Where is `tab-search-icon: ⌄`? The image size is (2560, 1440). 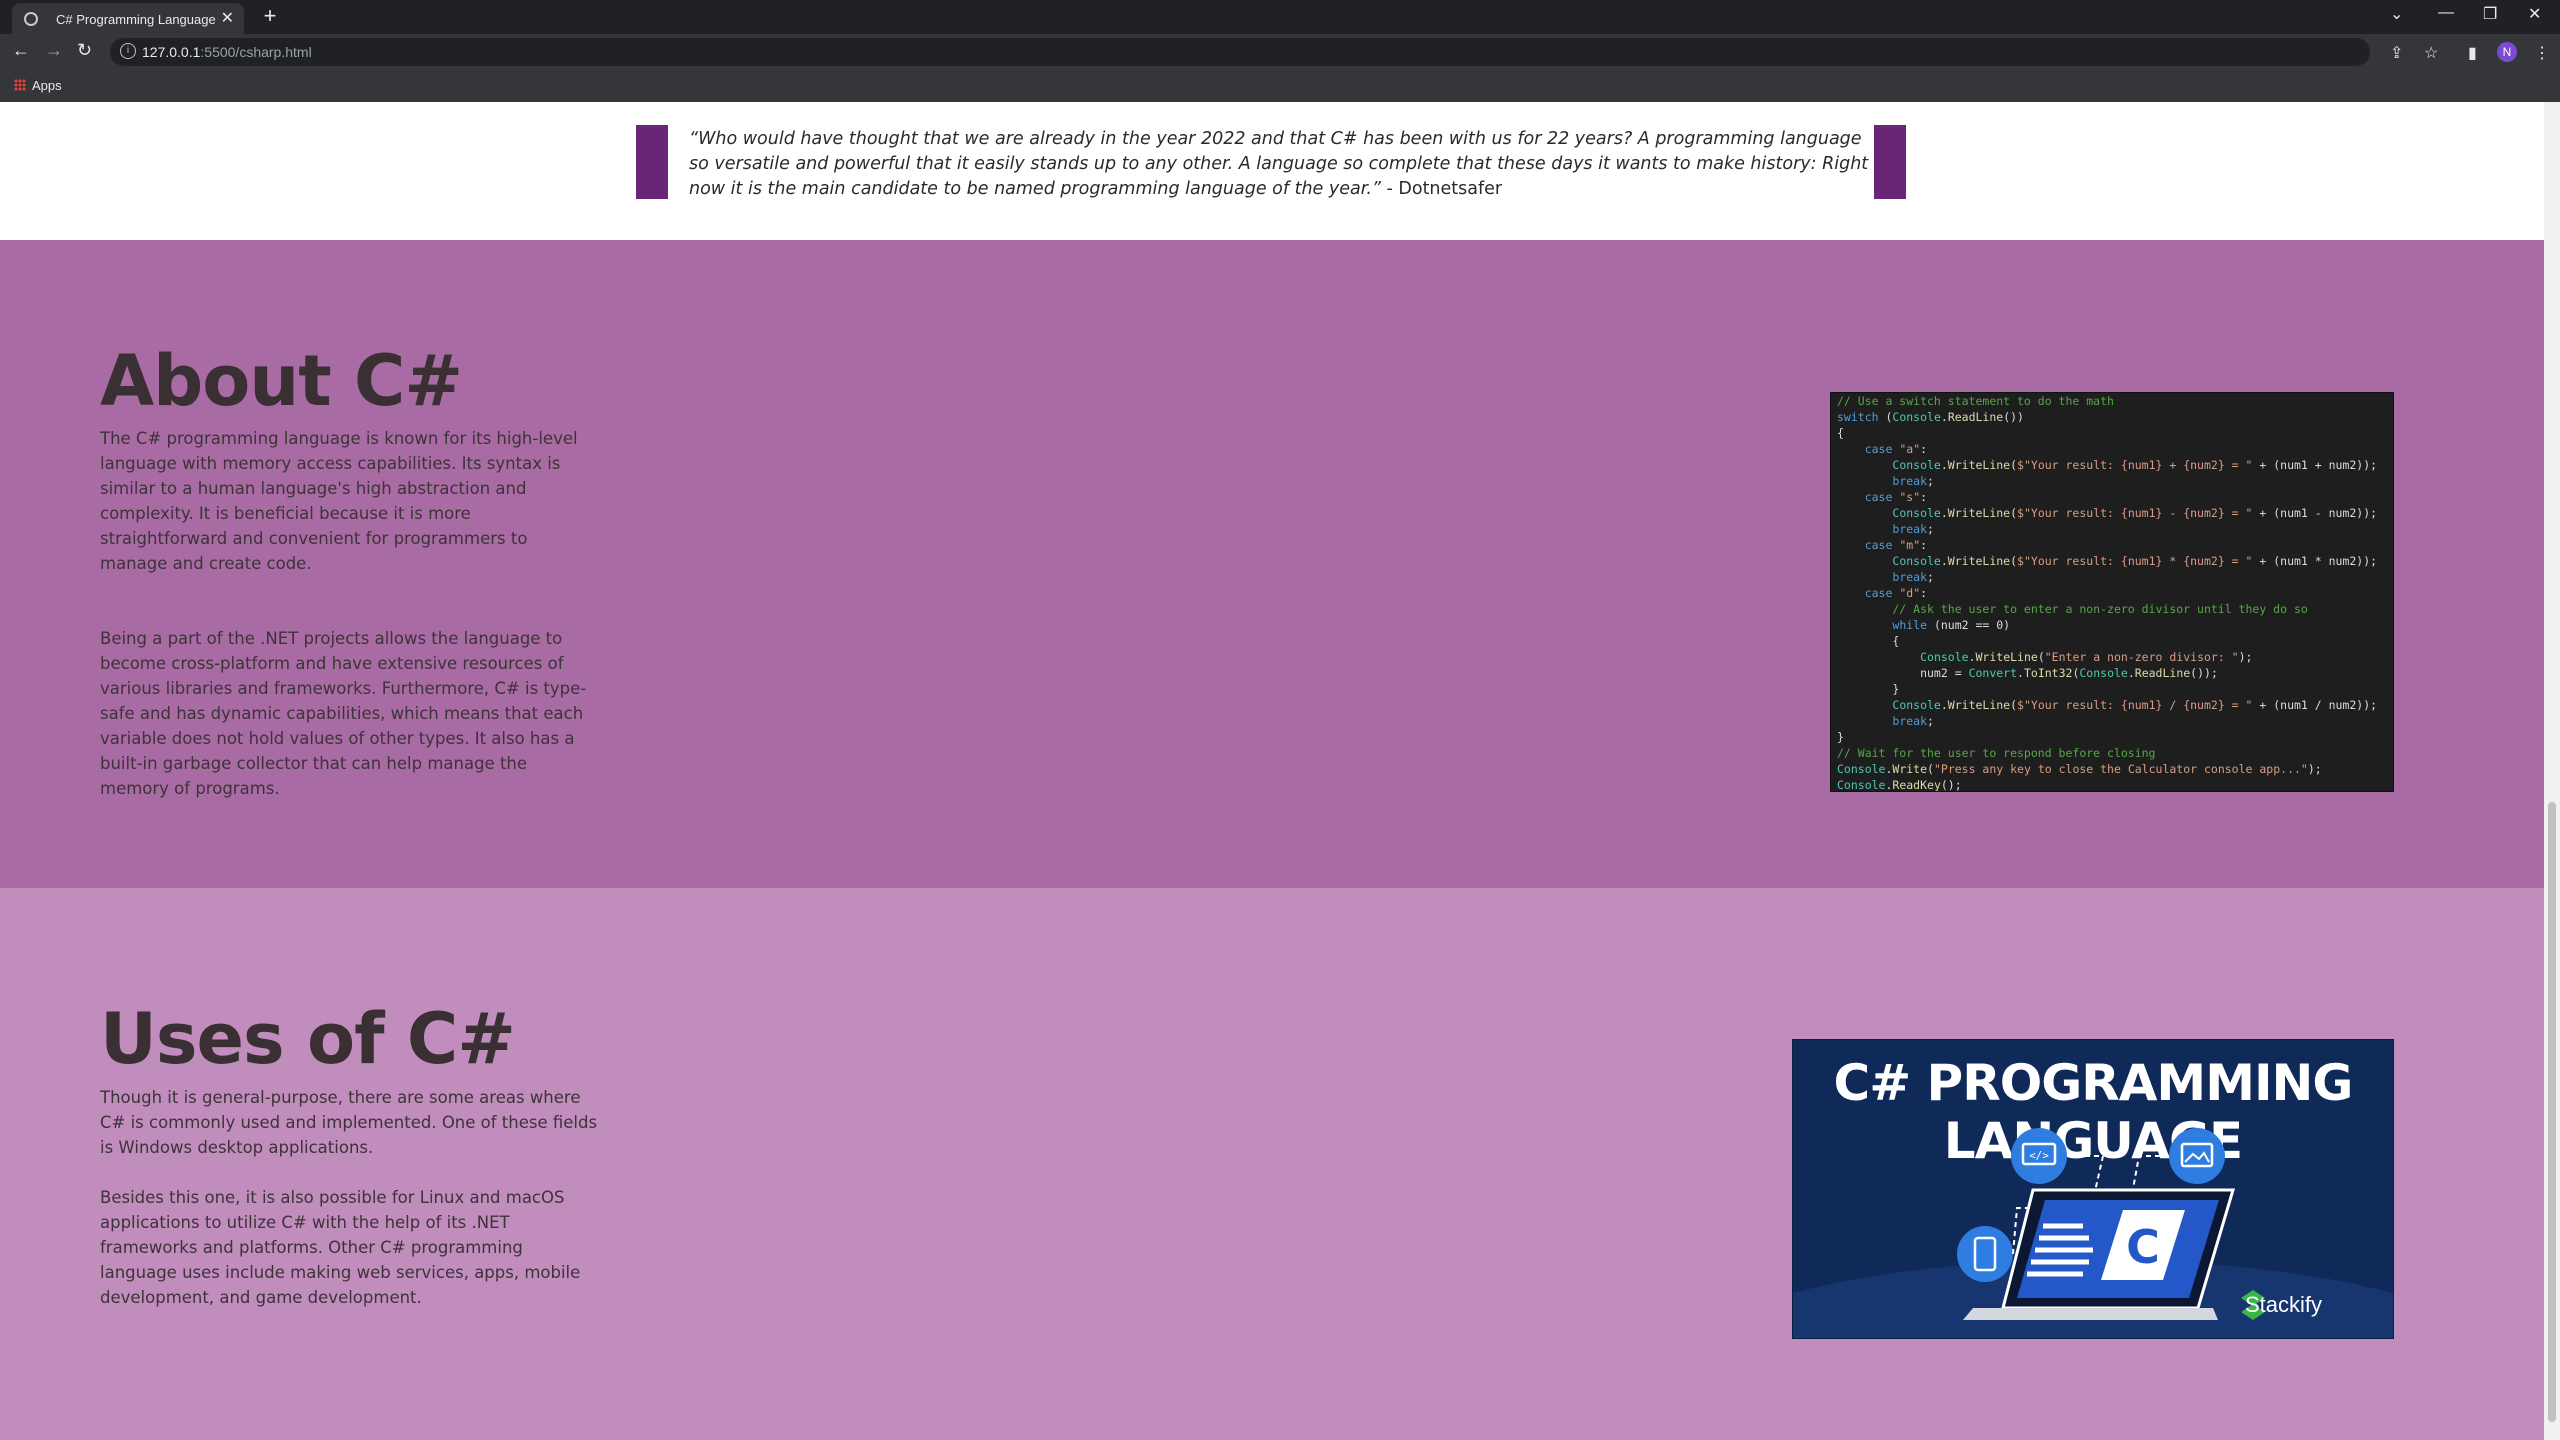
tab-search-icon: ⌄ is located at coordinates (2396, 14).